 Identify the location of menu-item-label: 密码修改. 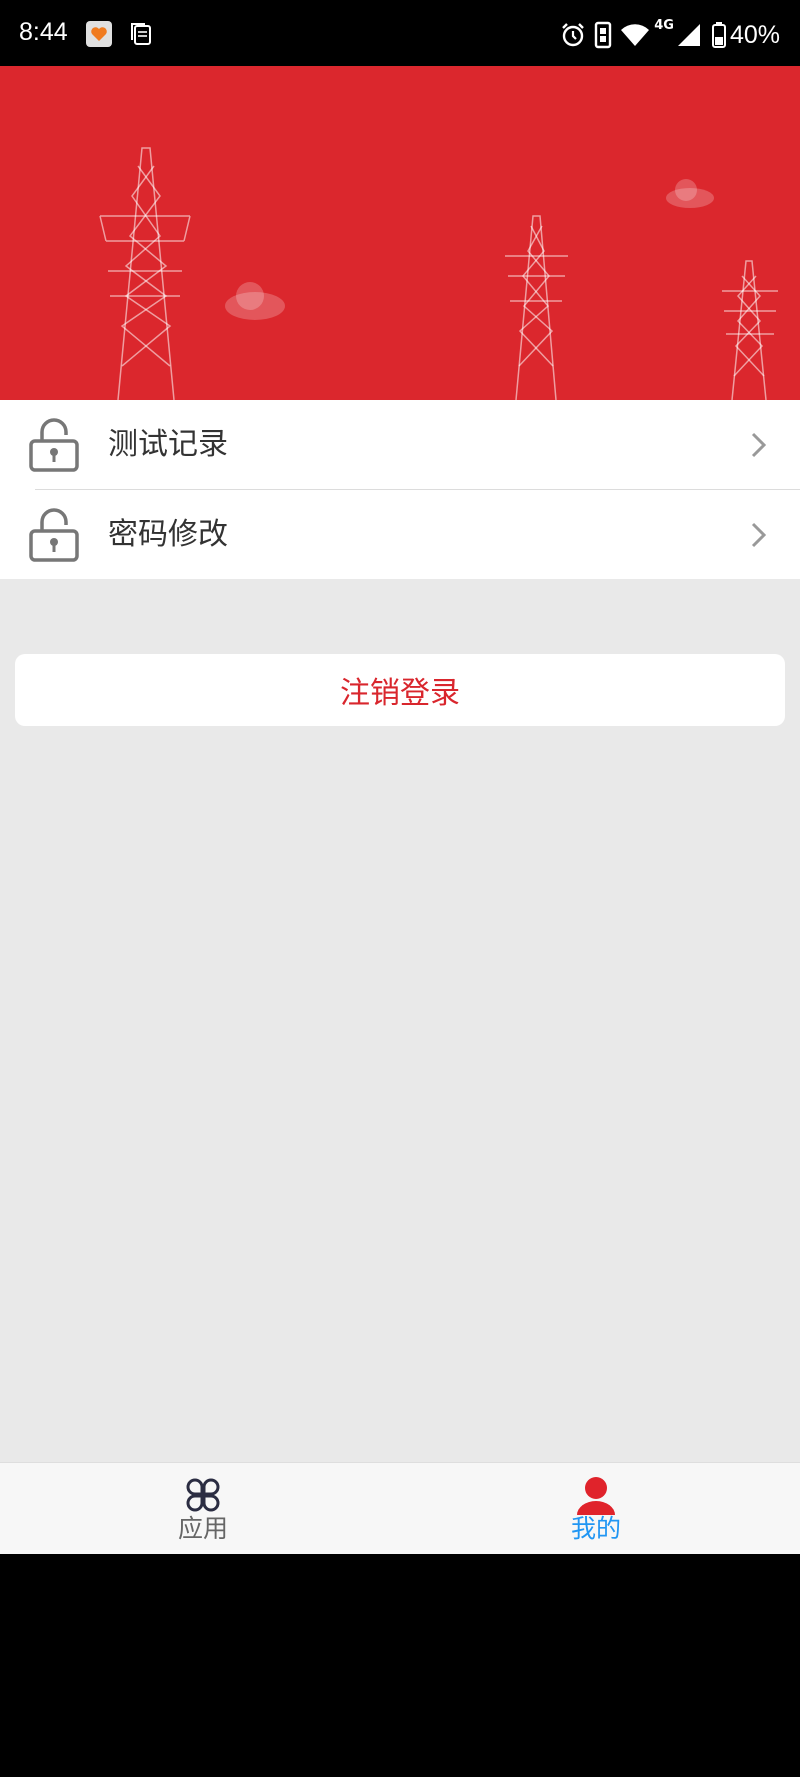
(168, 534).